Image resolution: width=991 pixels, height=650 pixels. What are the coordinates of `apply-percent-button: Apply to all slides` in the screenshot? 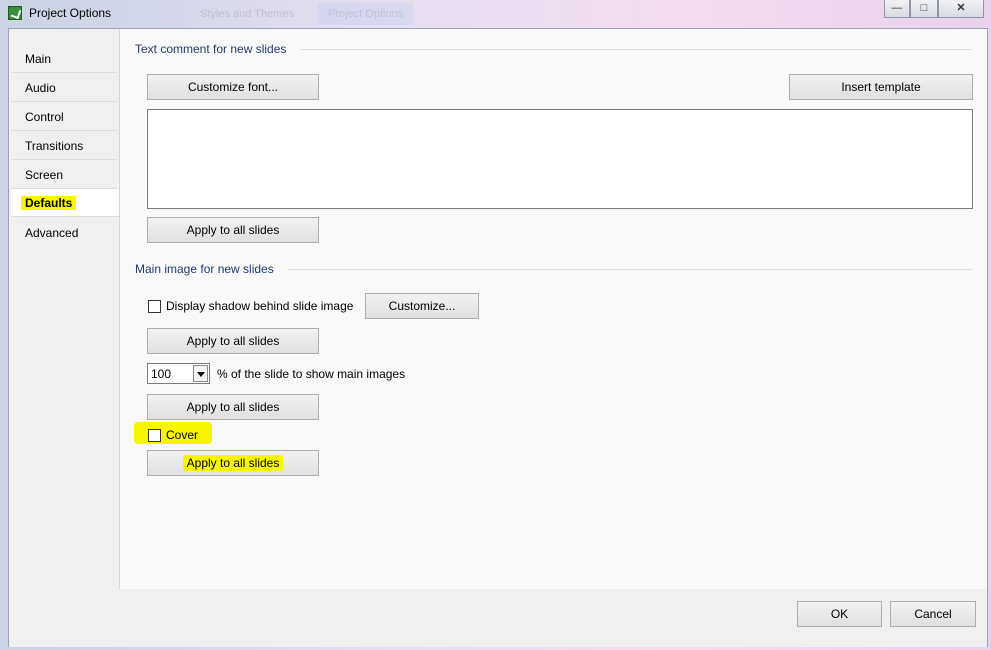 It's located at (233, 407).